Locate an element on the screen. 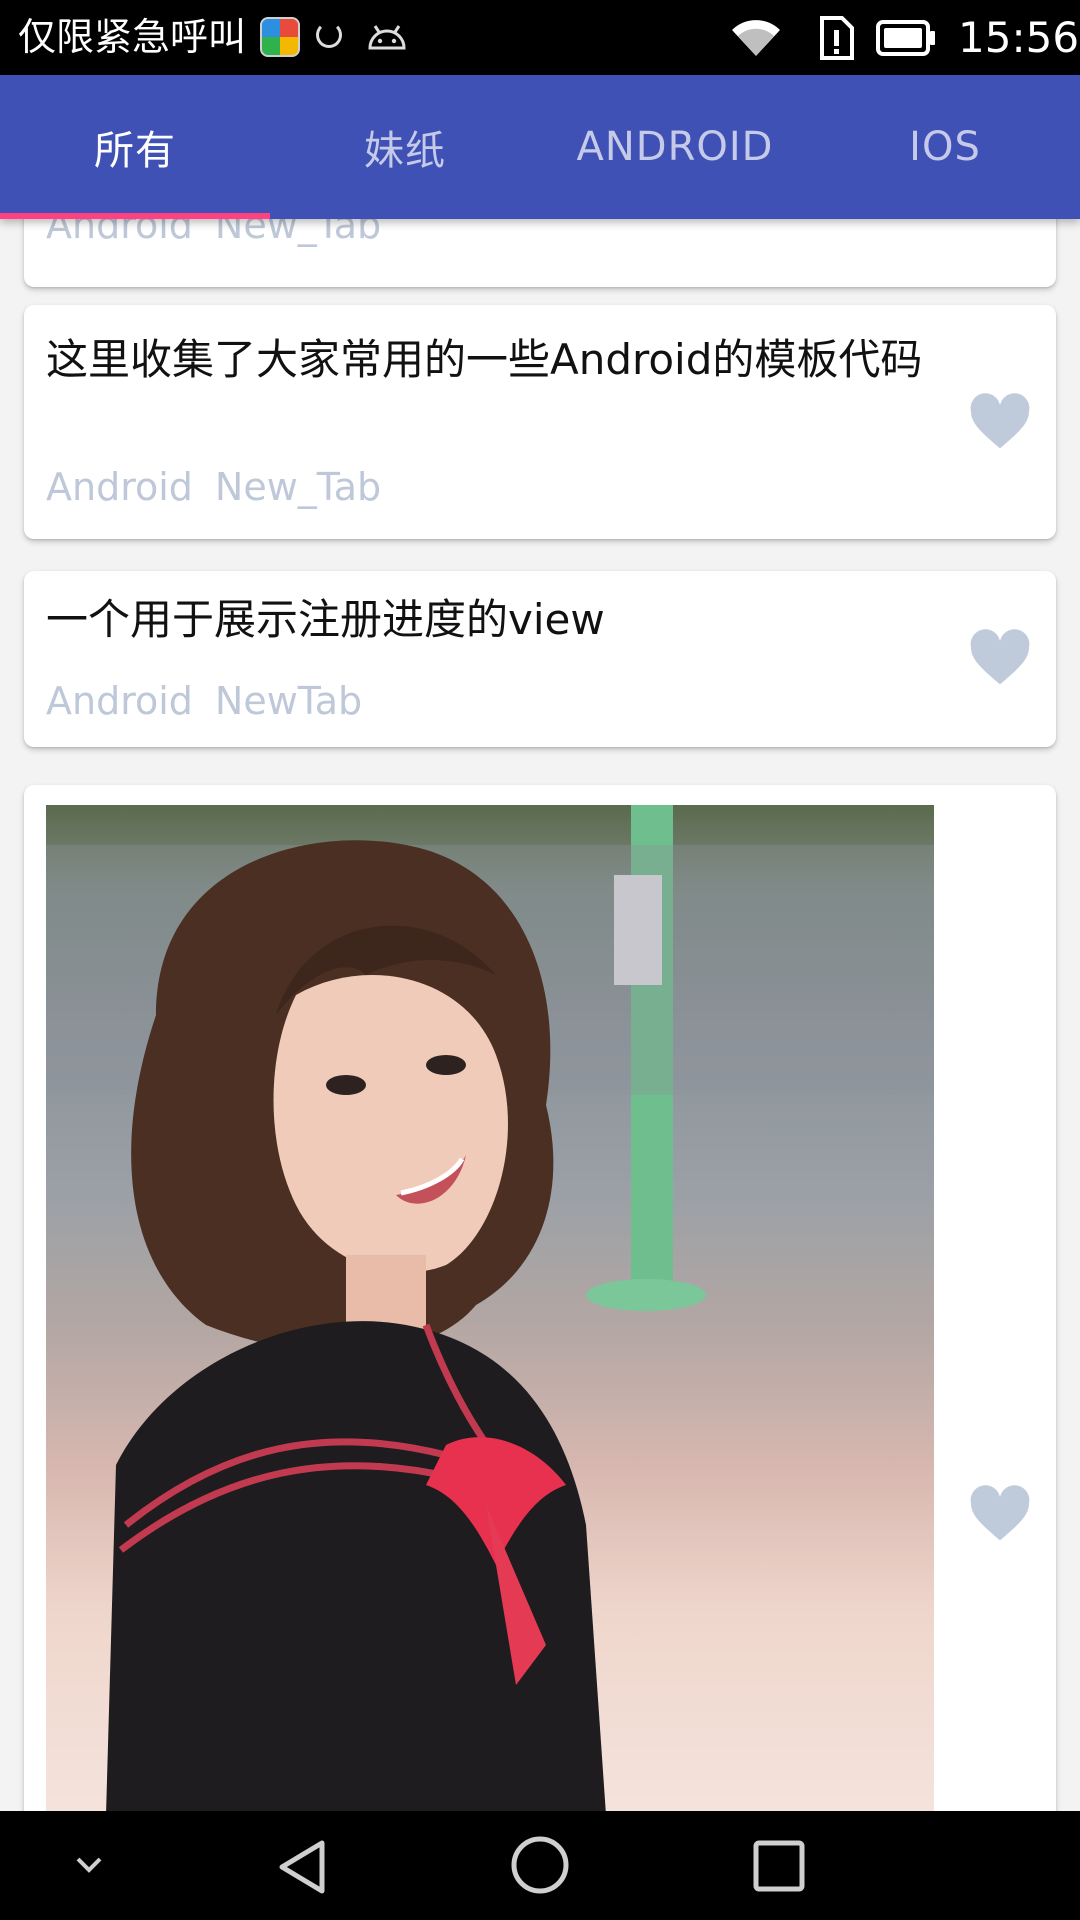 This screenshot has width=1080, height=1920. navigation-bar is located at coordinates (540, 1865).